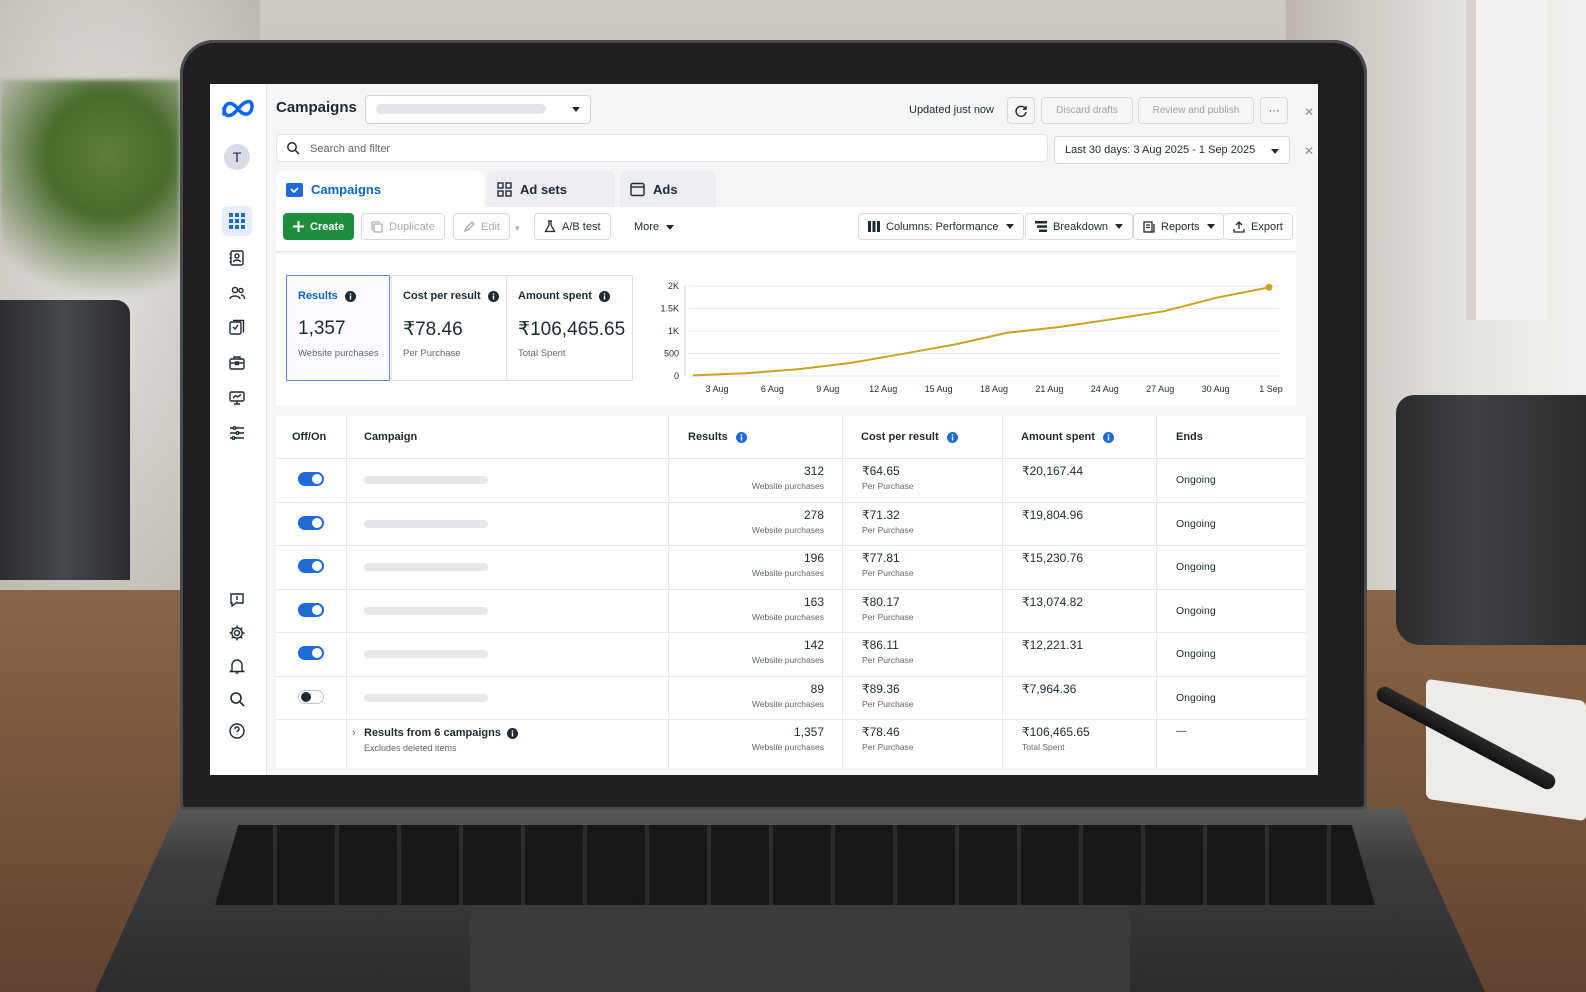  Describe the element at coordinates (237, 633) in the screenshot. I see `gear-icon` at that location.